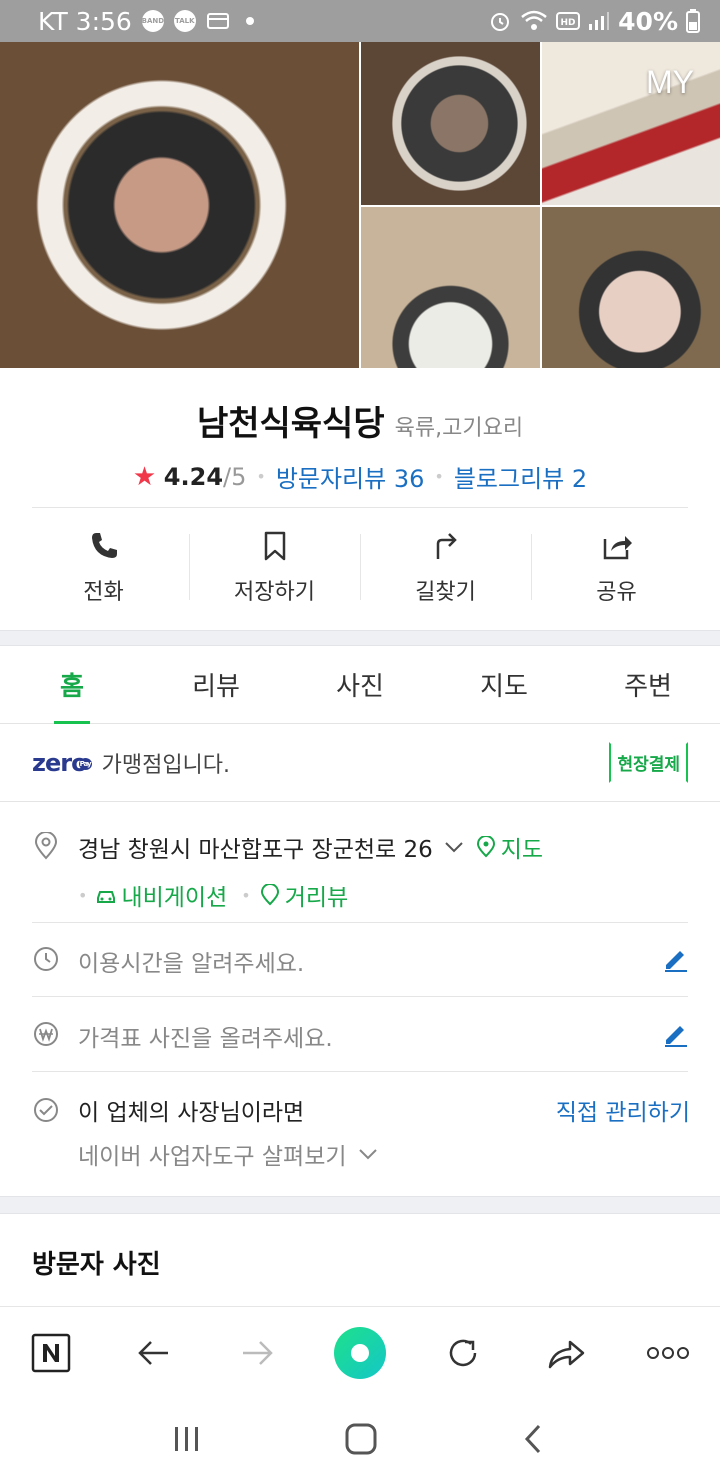 The width and height of the screenshot is (720, 1480). What do you see at coordinates (693, 21) in the screenshot?
I see `battery-icon` at bounding box center [693, 21].